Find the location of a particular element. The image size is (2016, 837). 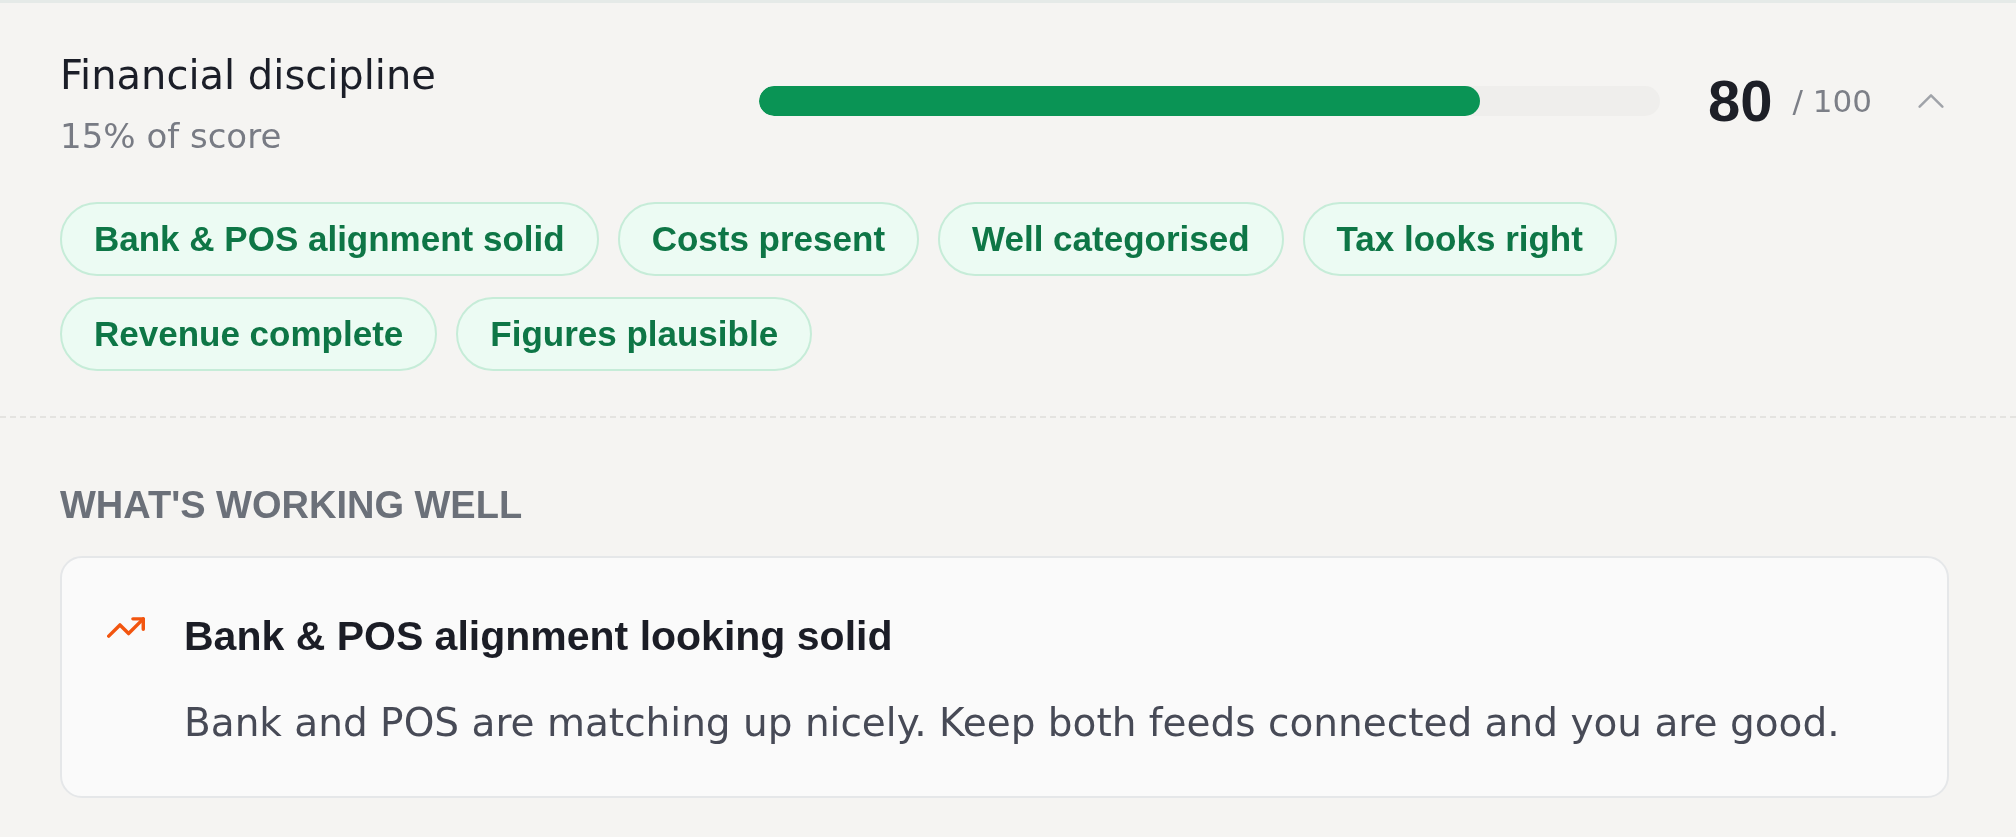

chevron-up-icon is located at coordinates (1931, 101).